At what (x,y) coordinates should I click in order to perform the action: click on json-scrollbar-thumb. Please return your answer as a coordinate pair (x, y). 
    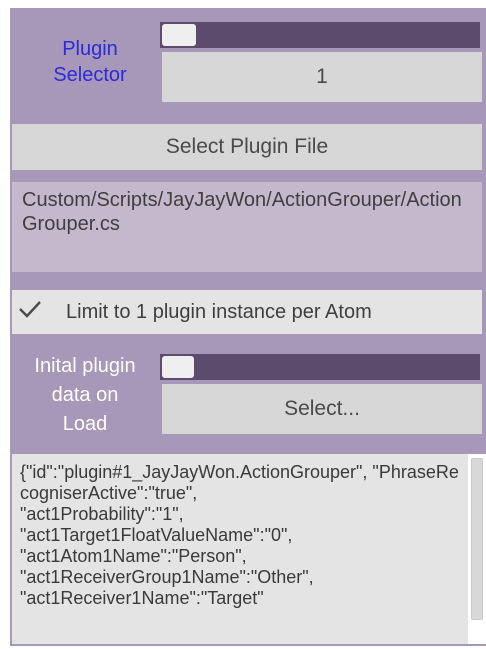
    Looking at the image, I should click on (477, 539).